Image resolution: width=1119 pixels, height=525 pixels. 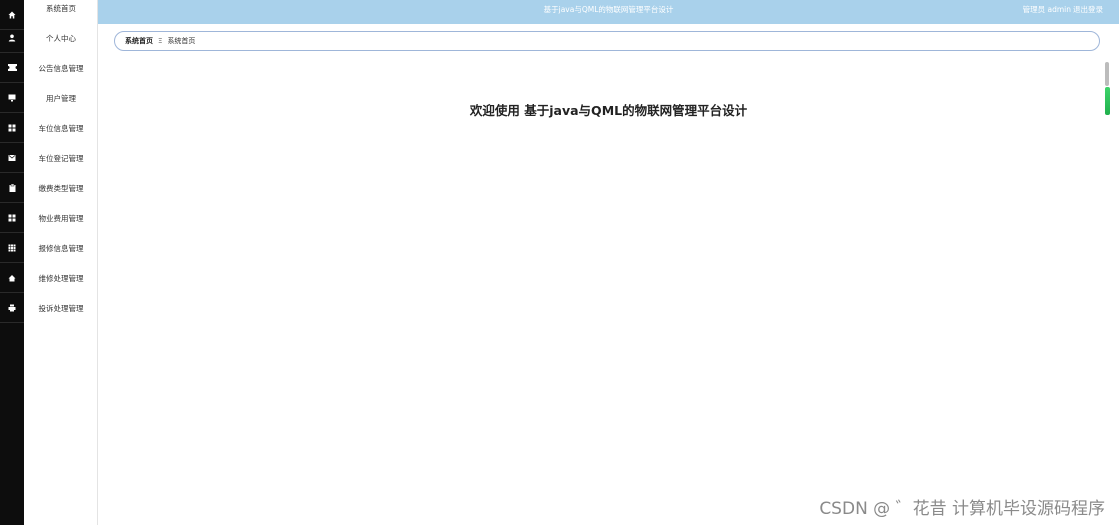 What do you see at coordinates (181, 41) in the screenshot?
I see `breadcrumb-current: 系统首页` at bounding box center [181, 41].